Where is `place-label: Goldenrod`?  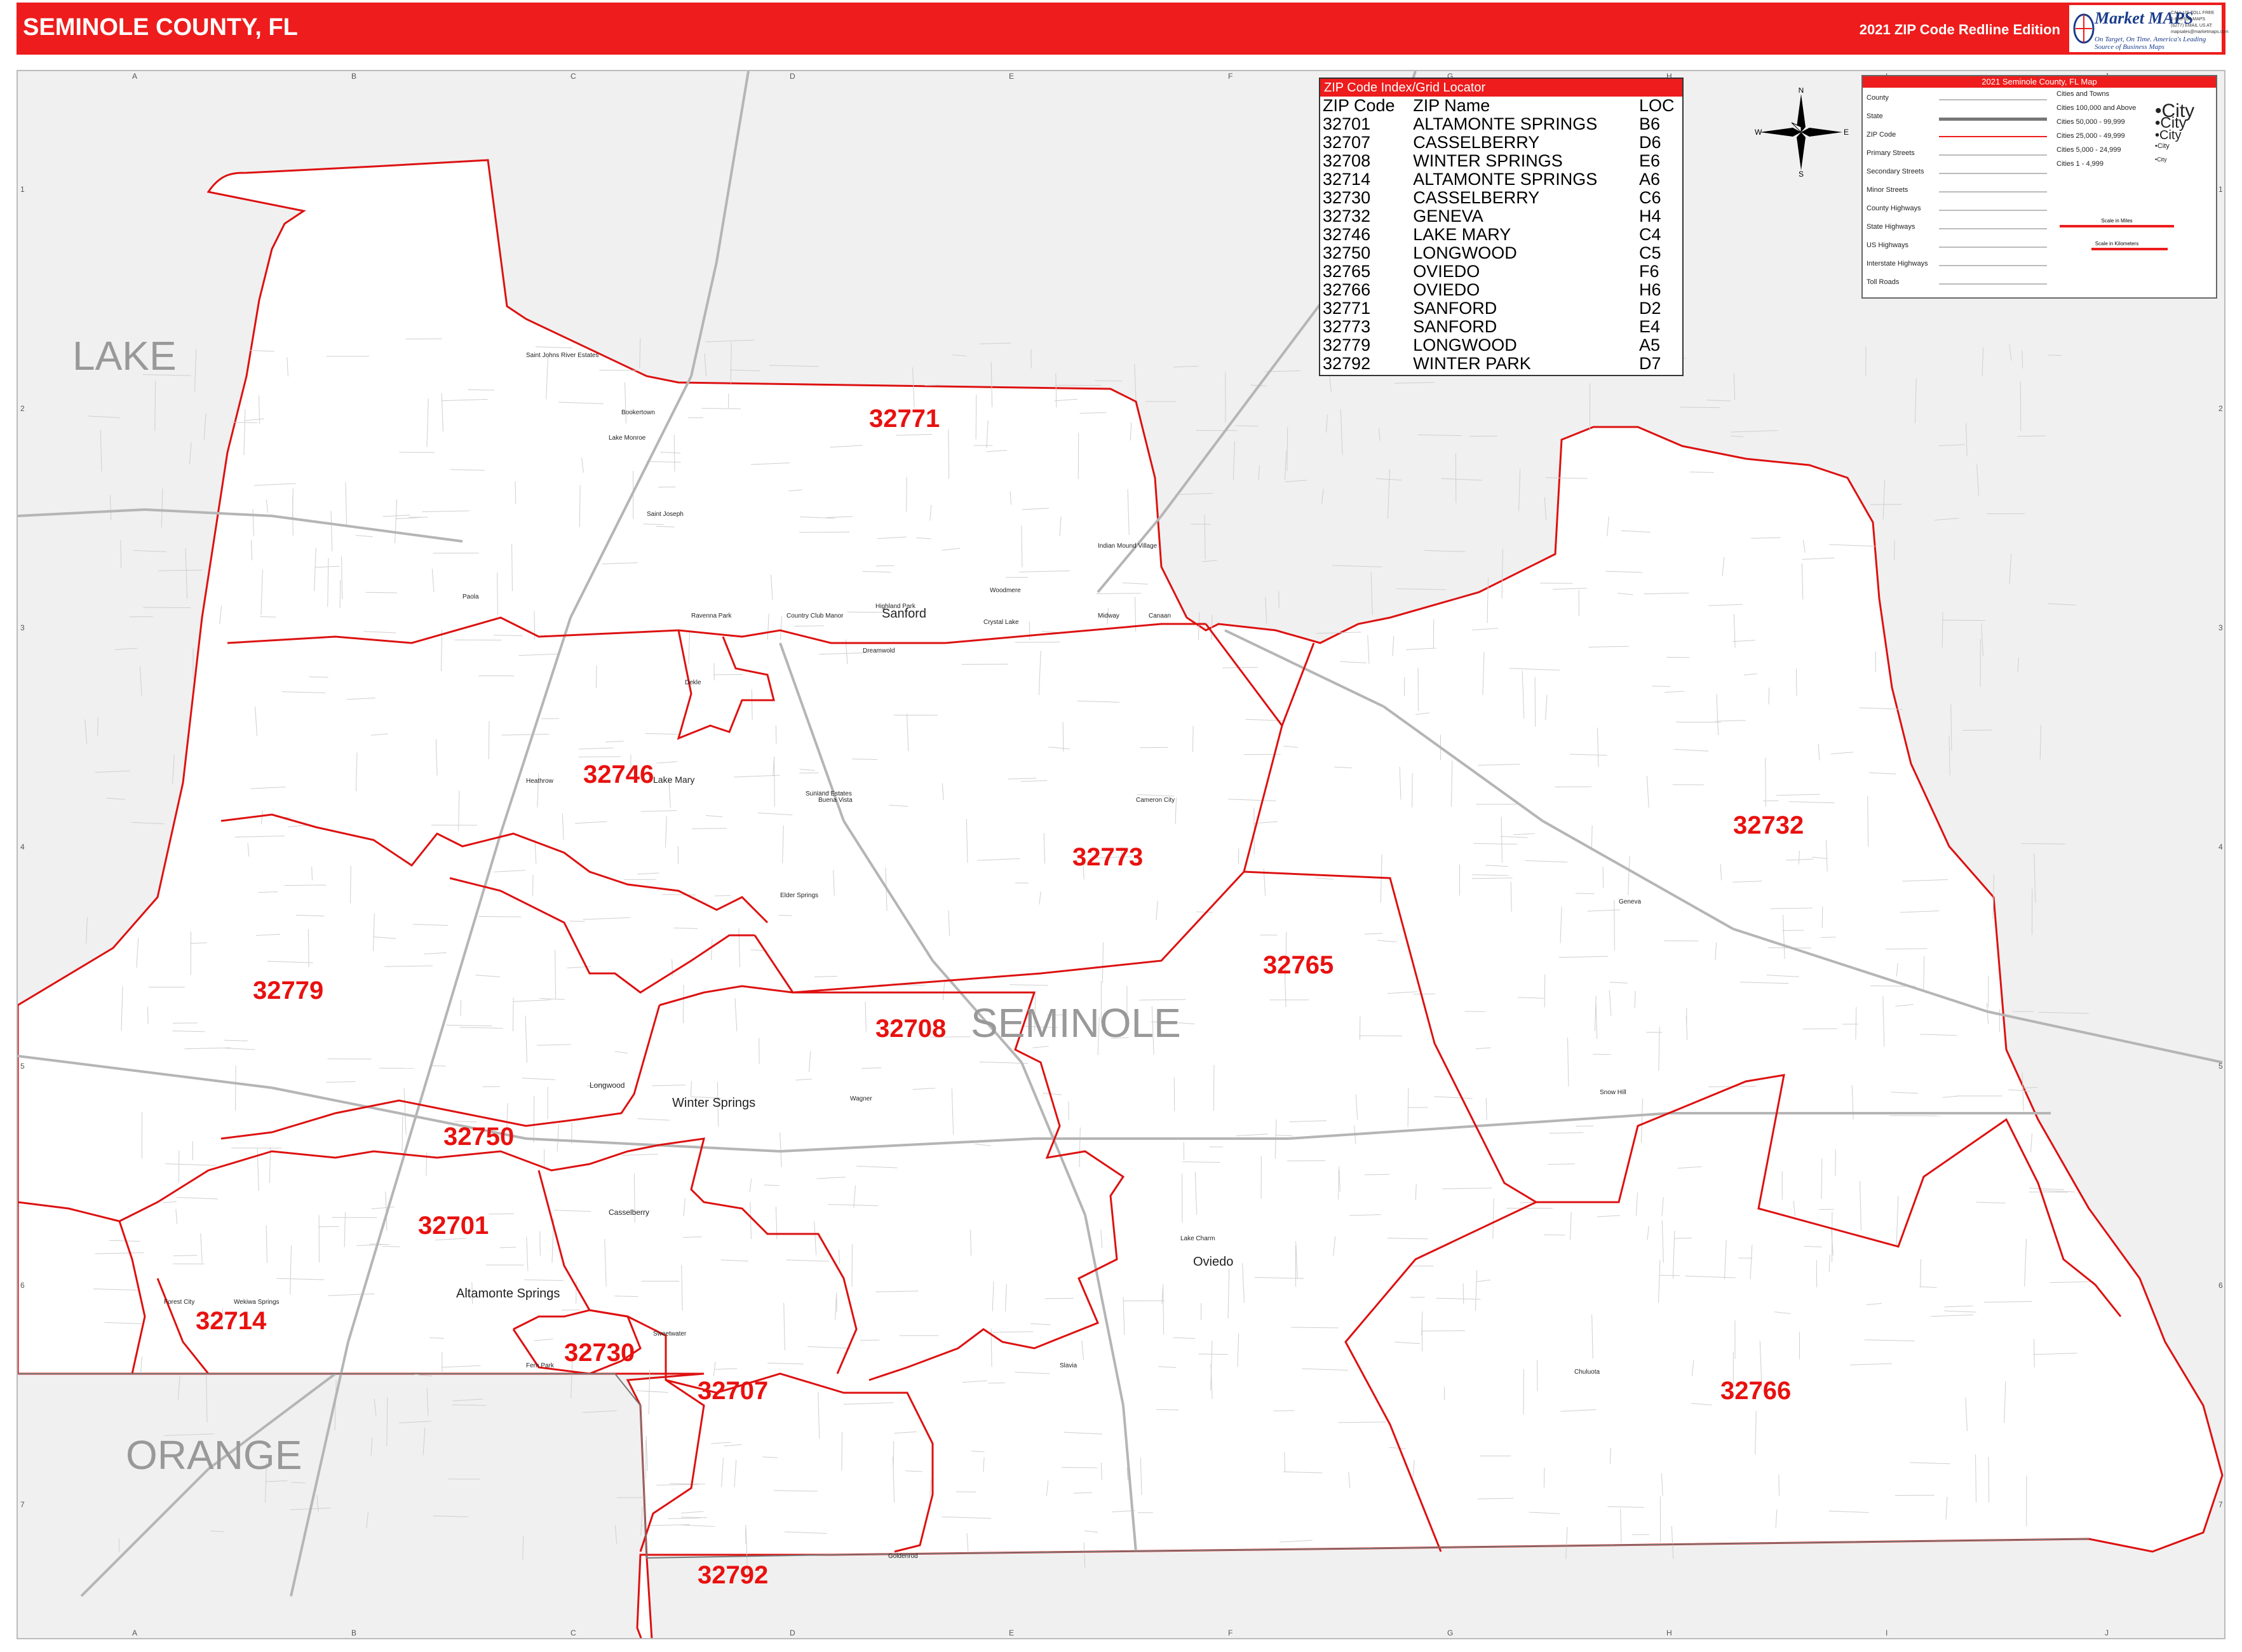 place-label: Goldenrod is located at coordinates (903, 1556).